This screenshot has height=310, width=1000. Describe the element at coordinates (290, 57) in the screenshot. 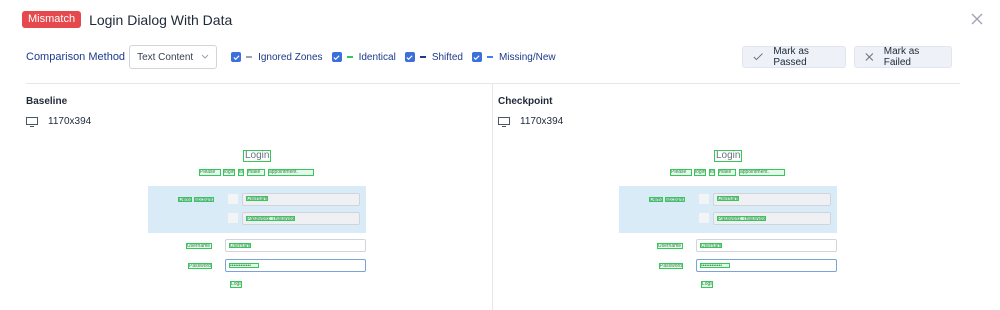

I see `legend-label-ignored-zones: Ignored Zones` at that location.